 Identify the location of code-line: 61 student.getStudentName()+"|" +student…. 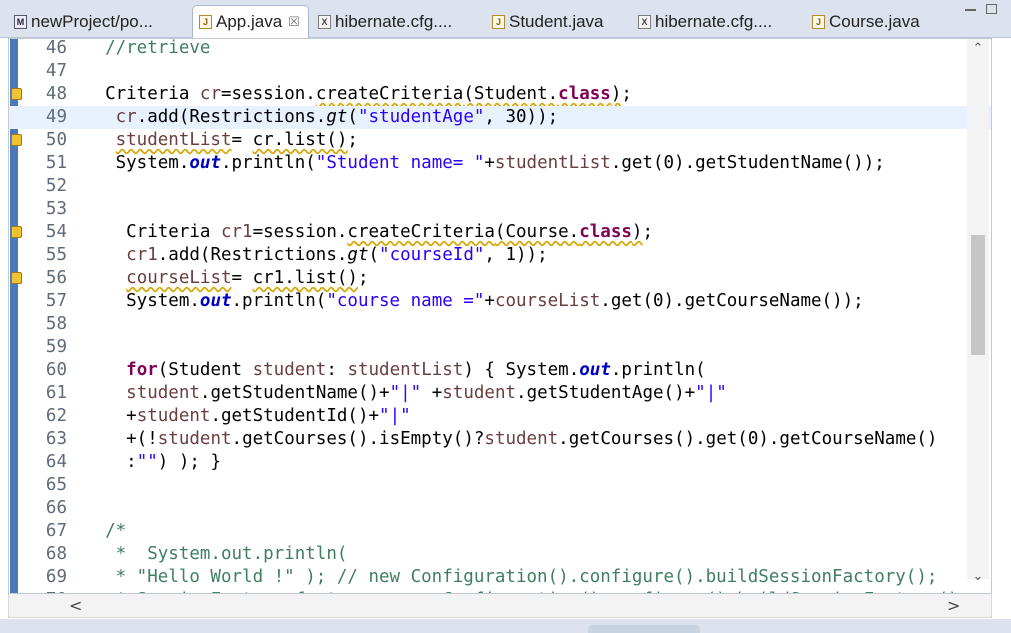
(500, 393).